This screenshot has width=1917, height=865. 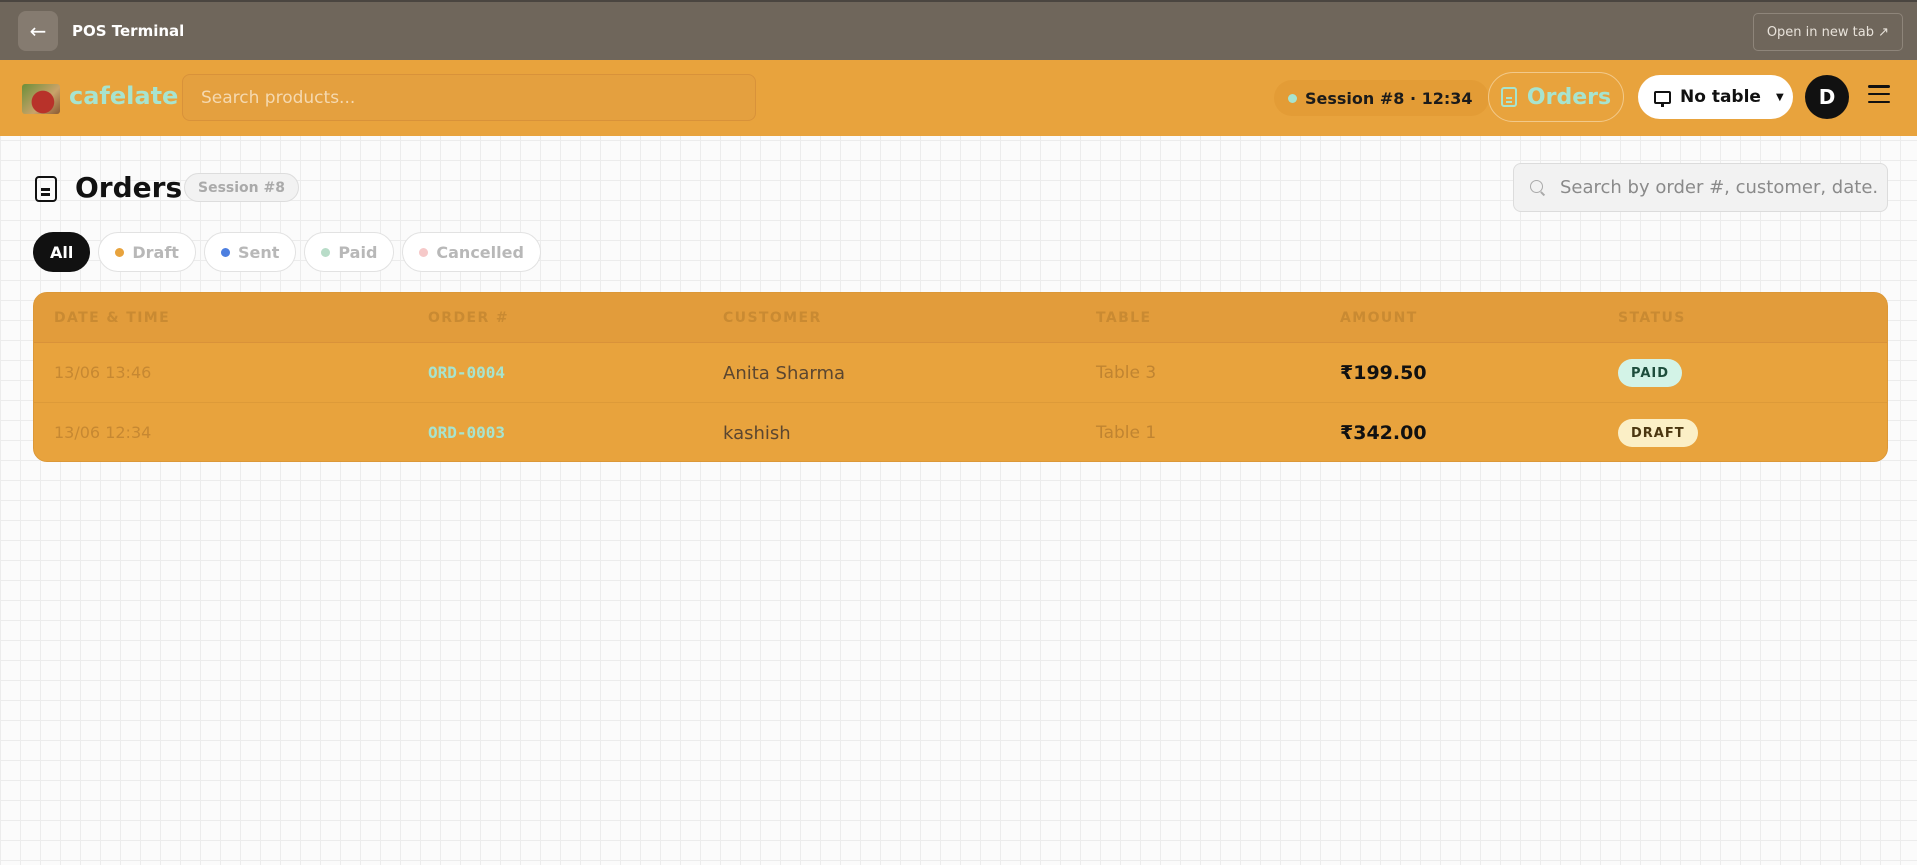 What do you see at coordinates (112, 318) in the screenshot?
I see `column-header-date: DATE & TIME` at bounding box center [112, 318].